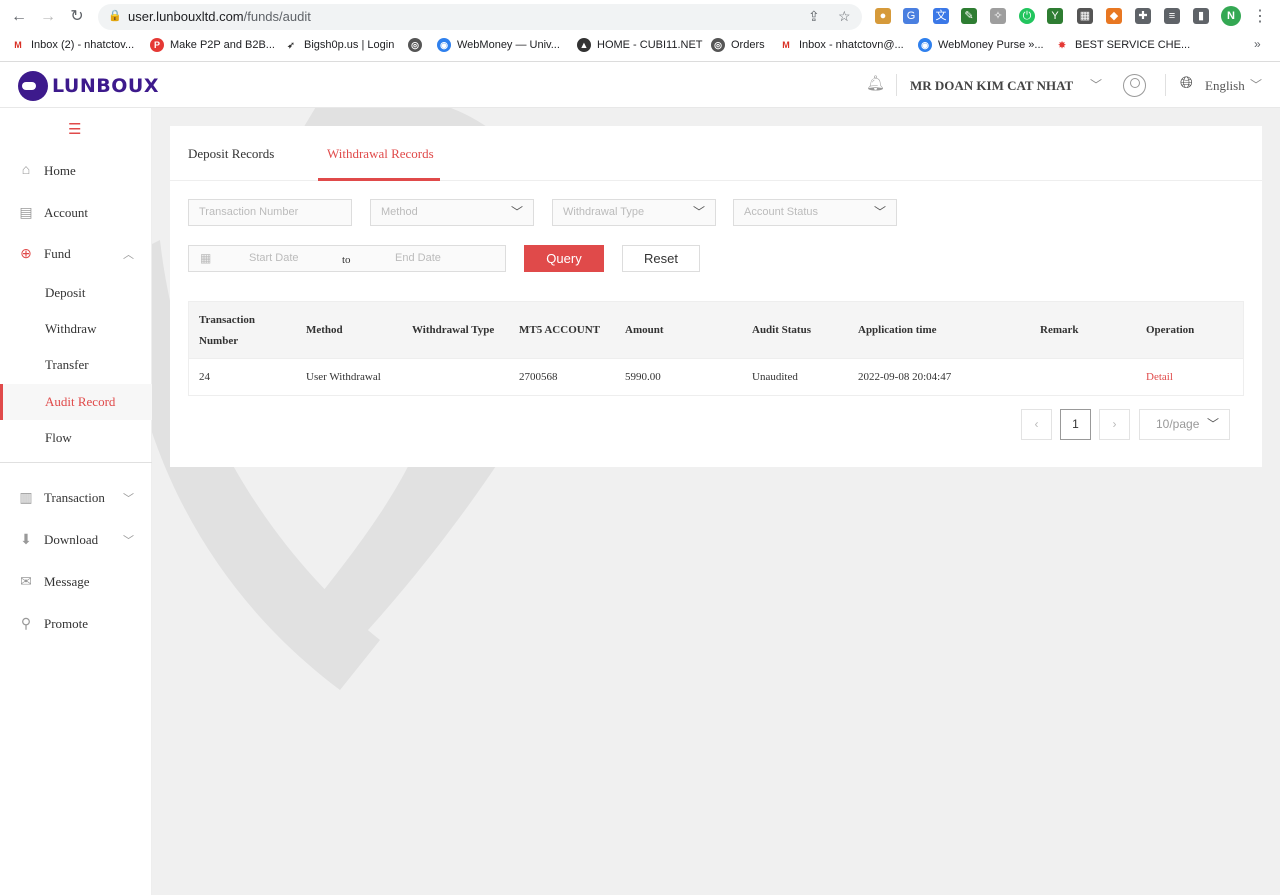 The width and height of the screenshot is (1280, 895). Describe the element at coordinates (941, 16) in the screenshot. I see `translate2-extension-icon: 文` at that location.